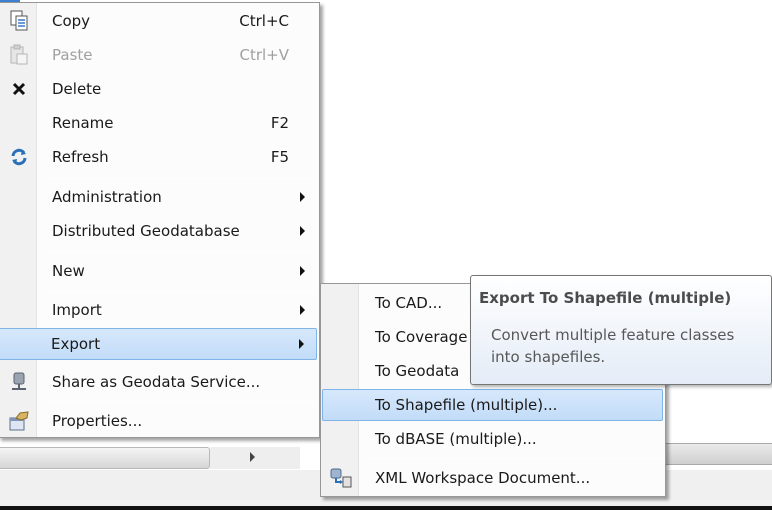 The image size is (772, 510). Describe the element at coordinates (105, 458) in the screenshot. I see `horizontal-scrollbar-thumb` at that location.